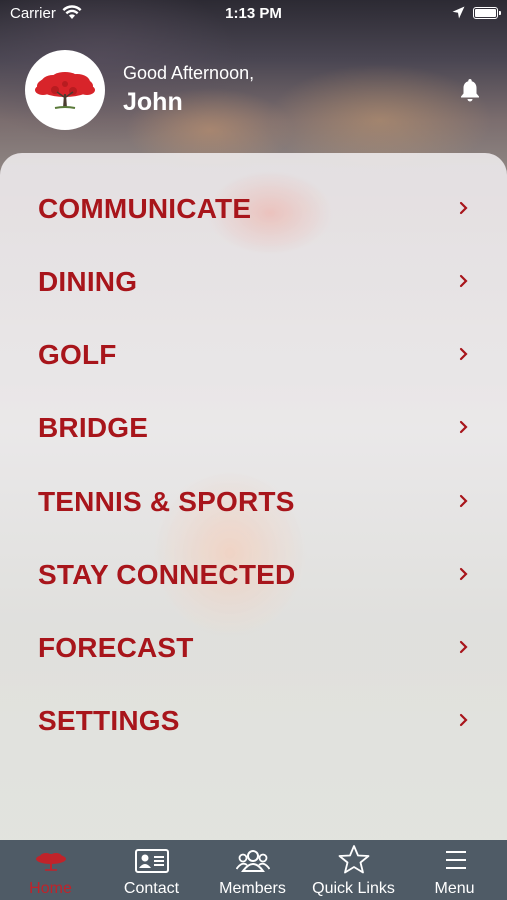  What do you see at coordinates (252, 861) in the screenshot?
I see `members-icon` at bounding box center [252, 861].